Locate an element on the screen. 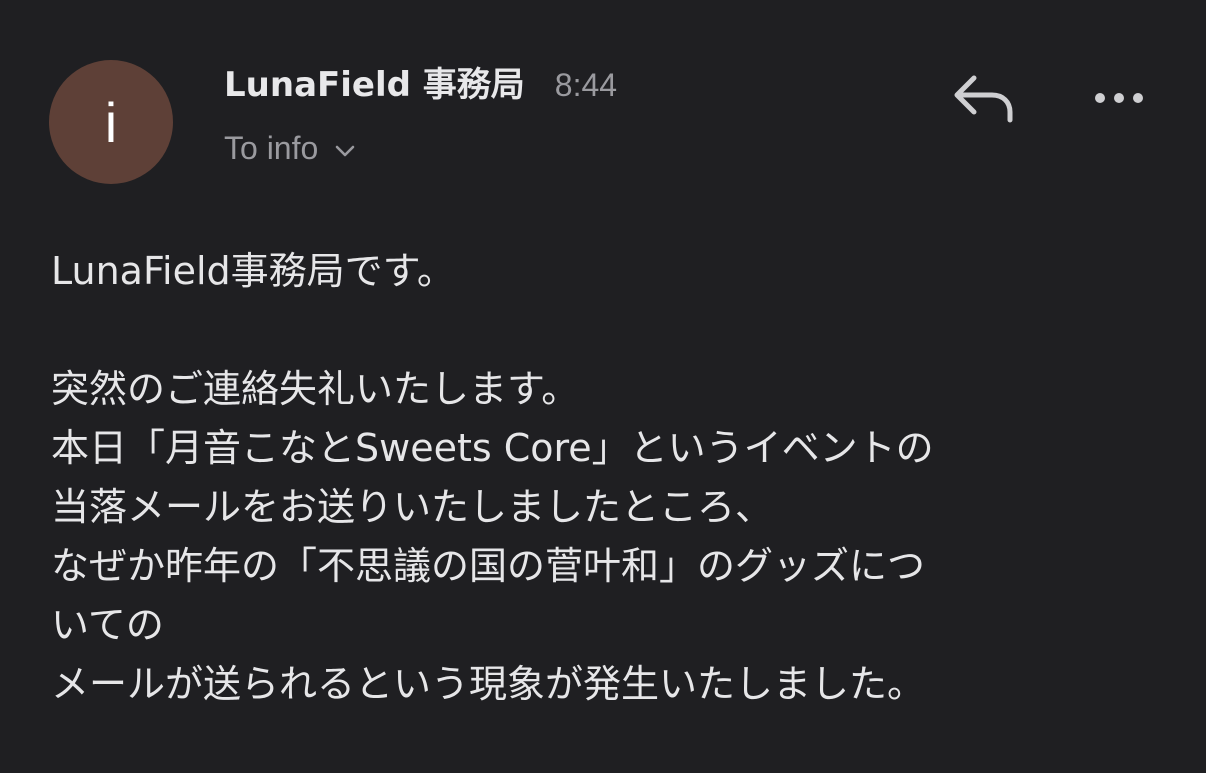 The width and height of the screenshot is (1206, 773). recipient-label: To info is located at coordinates (271, 148).